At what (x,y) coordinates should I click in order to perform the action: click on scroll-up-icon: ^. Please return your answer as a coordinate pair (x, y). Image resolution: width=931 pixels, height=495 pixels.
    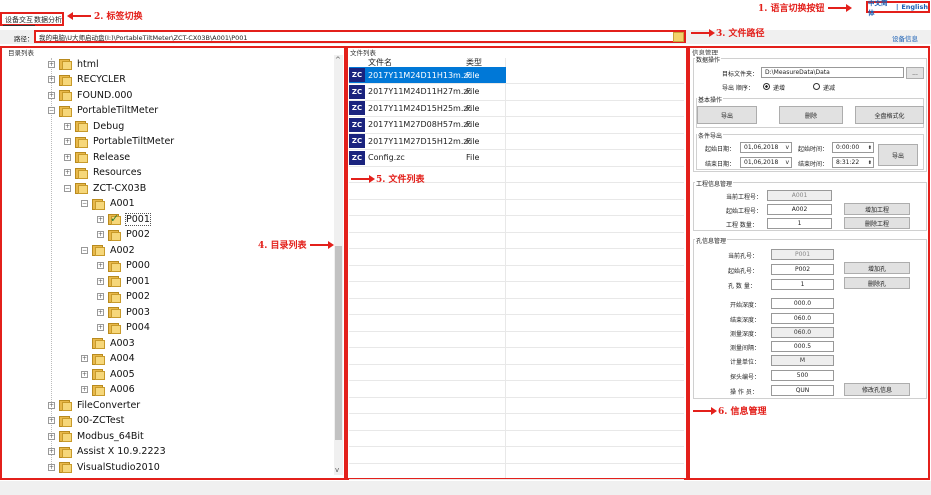
    Looking at the image, I should click on (338, 60).